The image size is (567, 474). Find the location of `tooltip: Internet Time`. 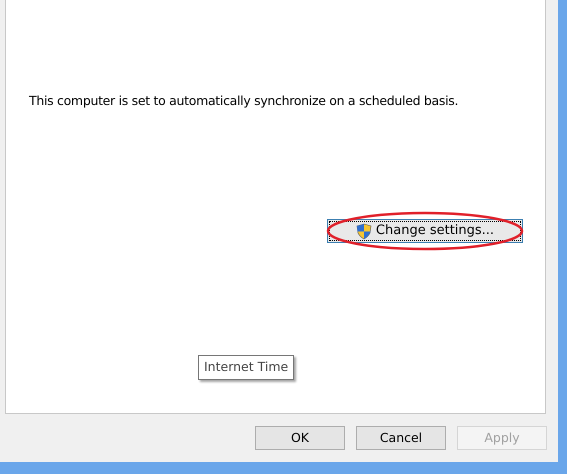

tooltip: Internet Time is located at coordinates (246, 367).